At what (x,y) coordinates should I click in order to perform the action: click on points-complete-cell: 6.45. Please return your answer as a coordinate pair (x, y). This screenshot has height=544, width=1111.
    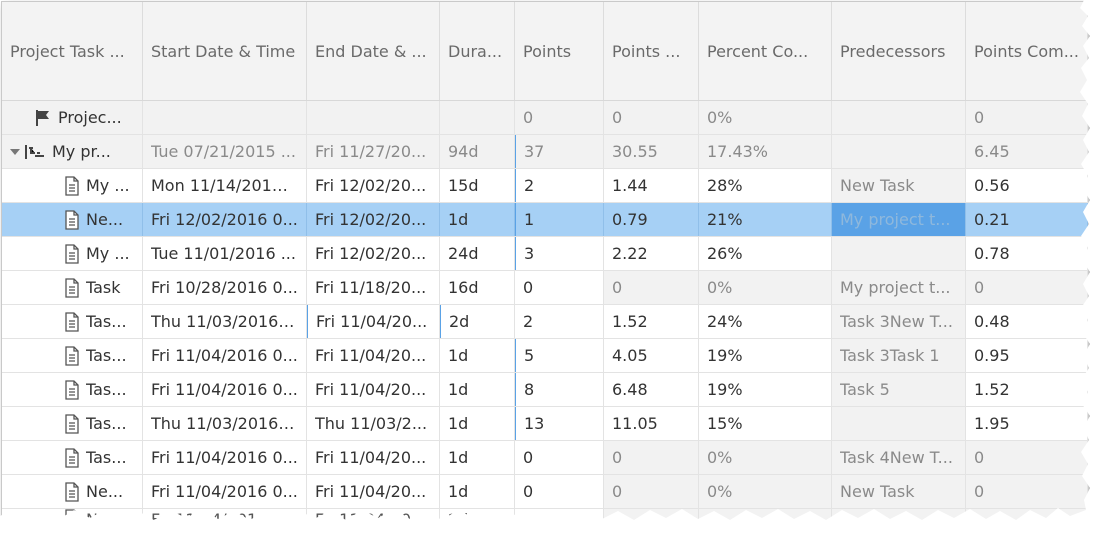
    Looking at the image, I should click on (1027, 151).